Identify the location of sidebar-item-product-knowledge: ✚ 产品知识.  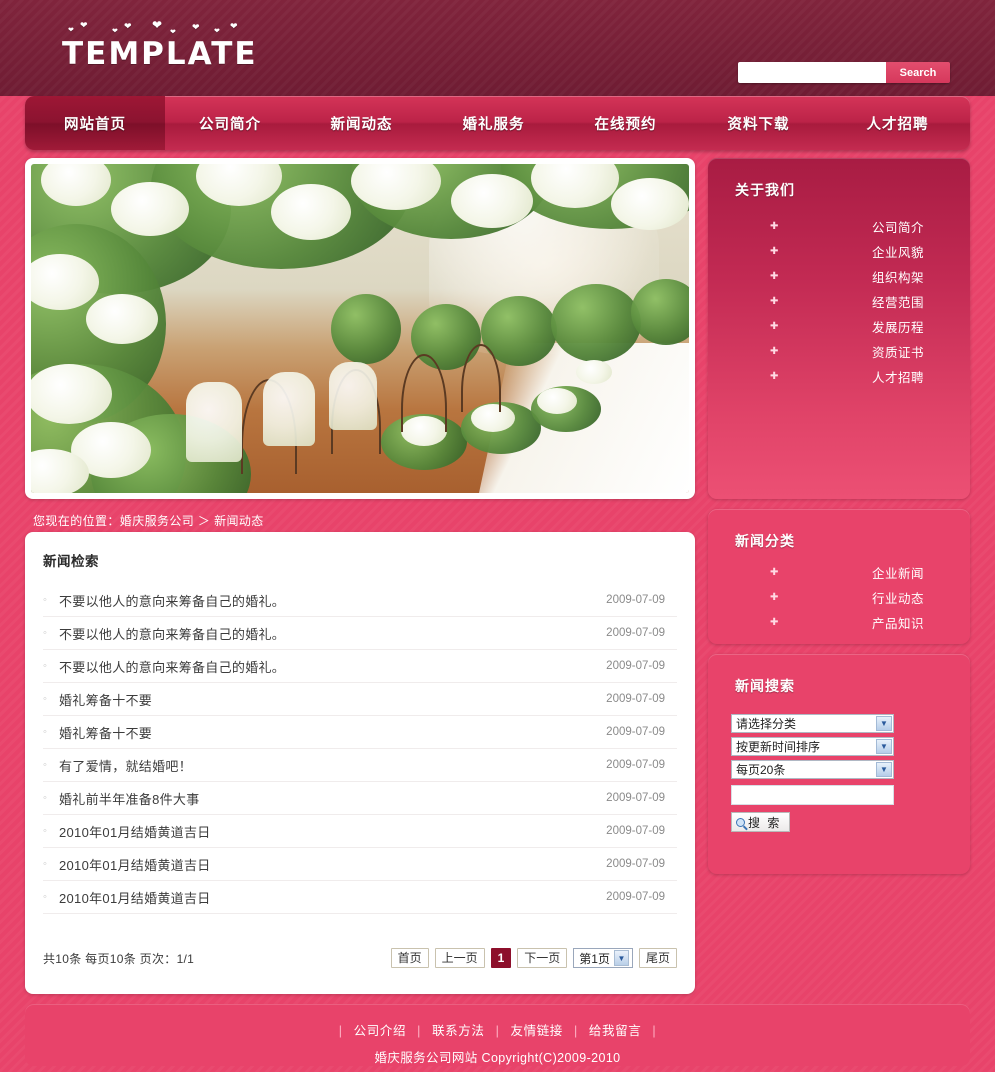
(839, 622).